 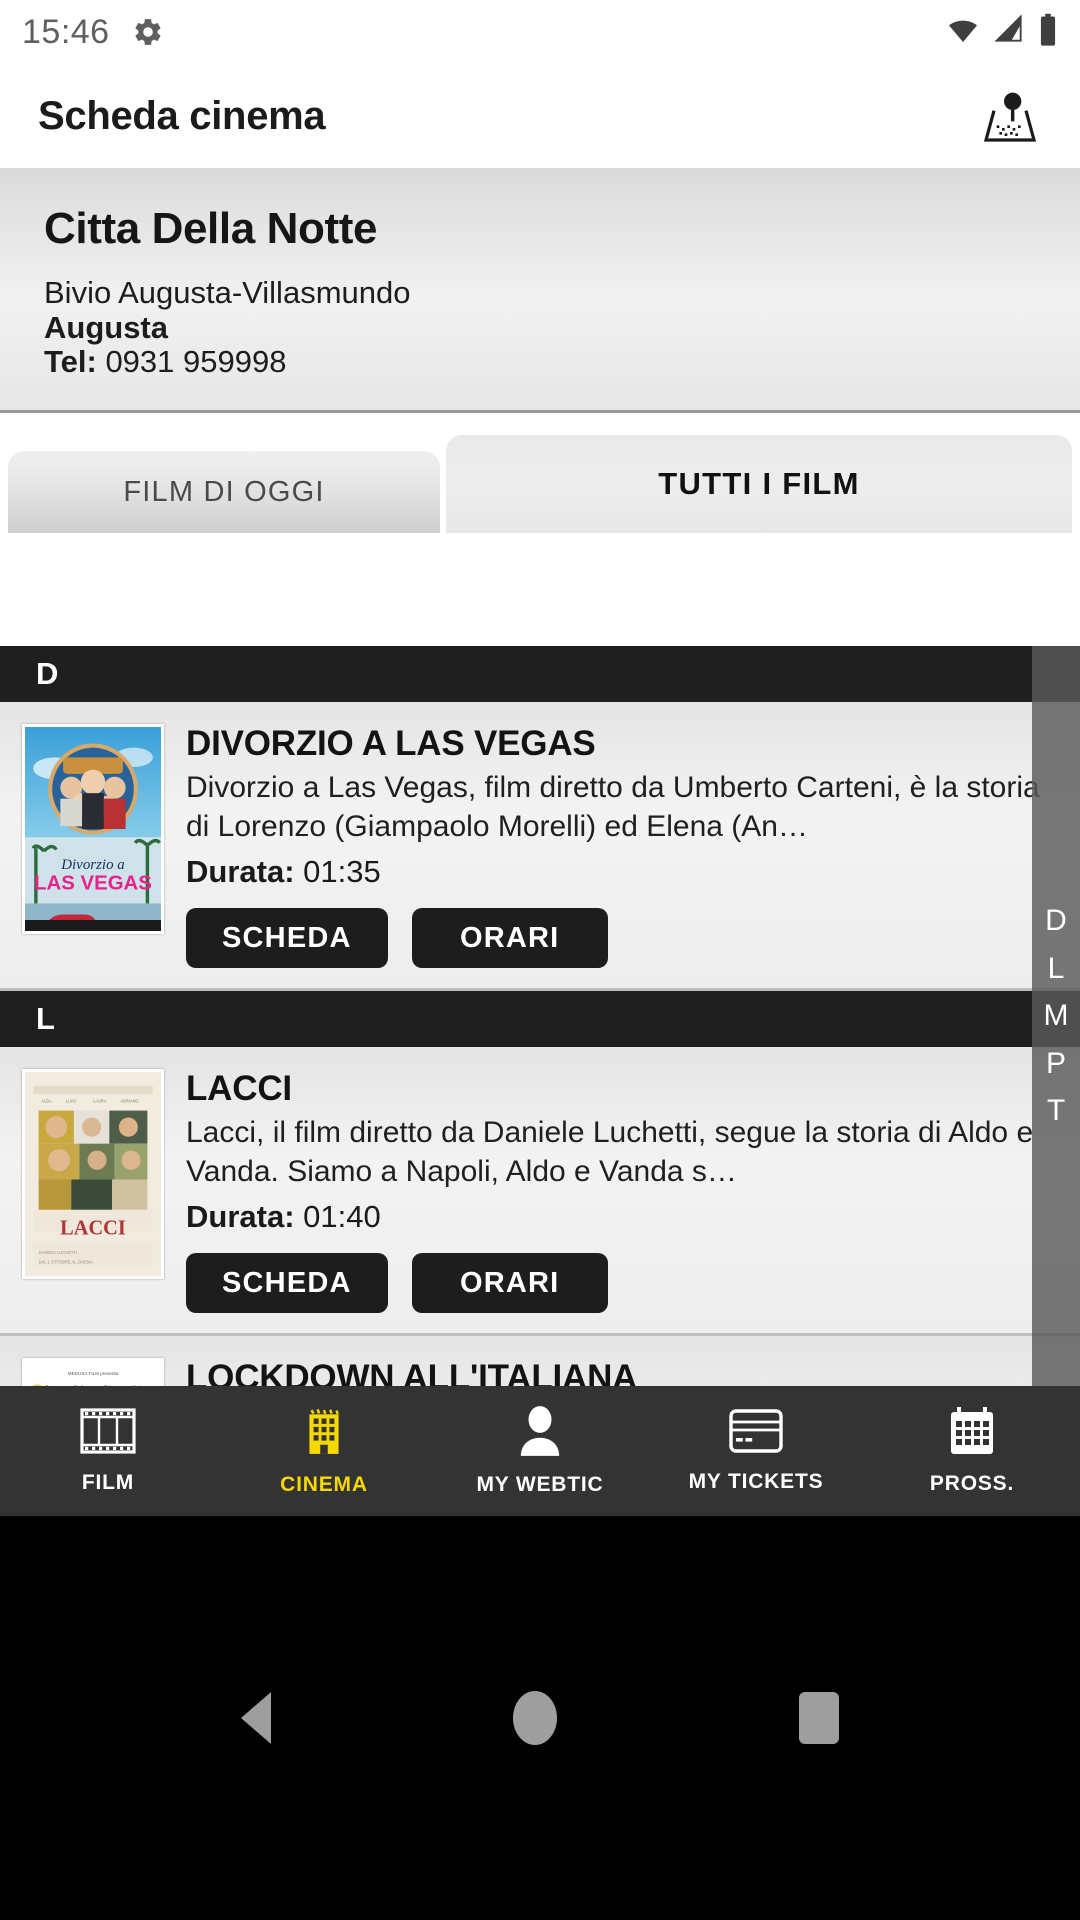 What do you see at coordinates (239, 1088) in the screenshot?
I see `movie-title: LACCI` at bounding box center [239, 1088].